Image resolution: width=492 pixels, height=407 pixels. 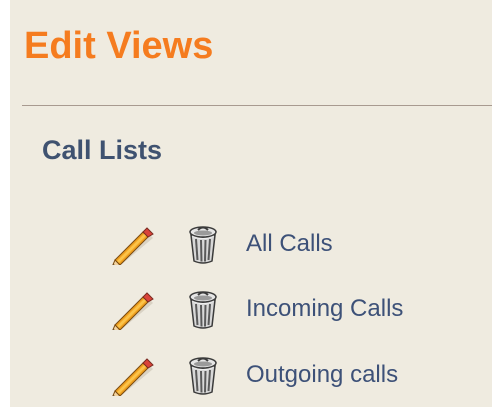 I want to click on view-row-incoming-calls: Incoming Calls, so click(x=251, y=309).